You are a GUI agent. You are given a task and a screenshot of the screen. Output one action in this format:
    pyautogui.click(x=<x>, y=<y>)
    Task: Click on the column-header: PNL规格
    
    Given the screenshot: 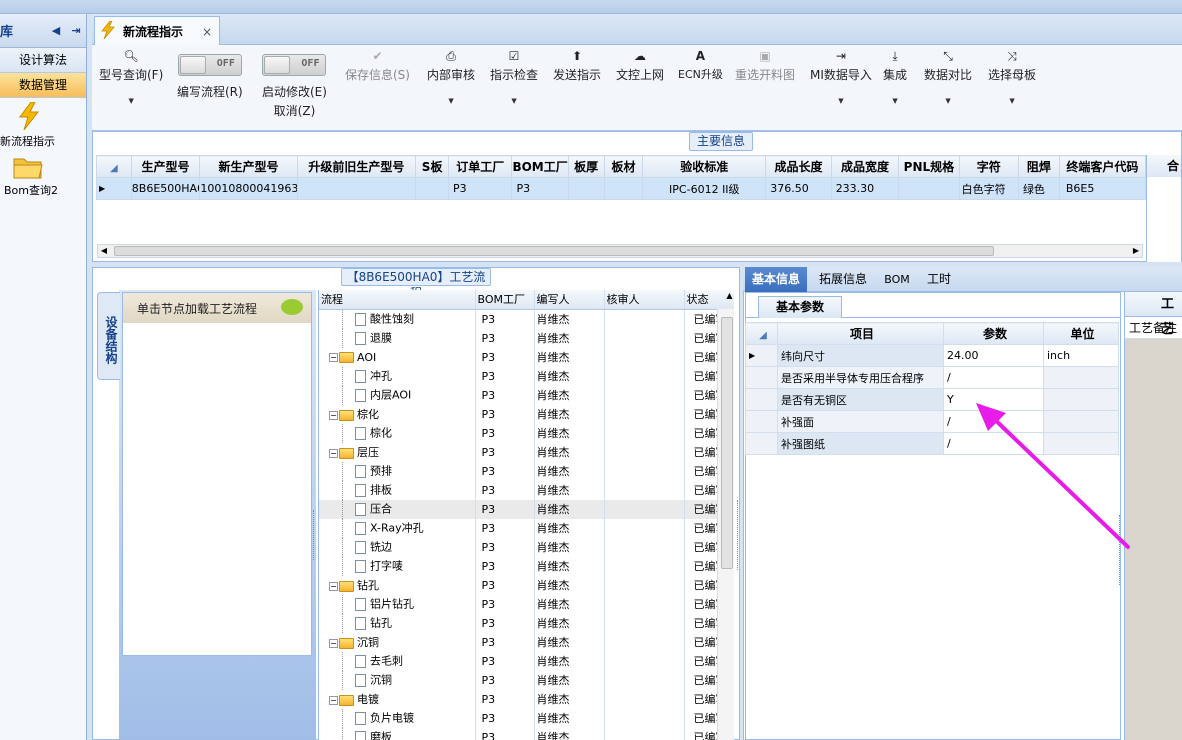 What is the action you would take?
    pyautogui.click(x=929, y=166)
    